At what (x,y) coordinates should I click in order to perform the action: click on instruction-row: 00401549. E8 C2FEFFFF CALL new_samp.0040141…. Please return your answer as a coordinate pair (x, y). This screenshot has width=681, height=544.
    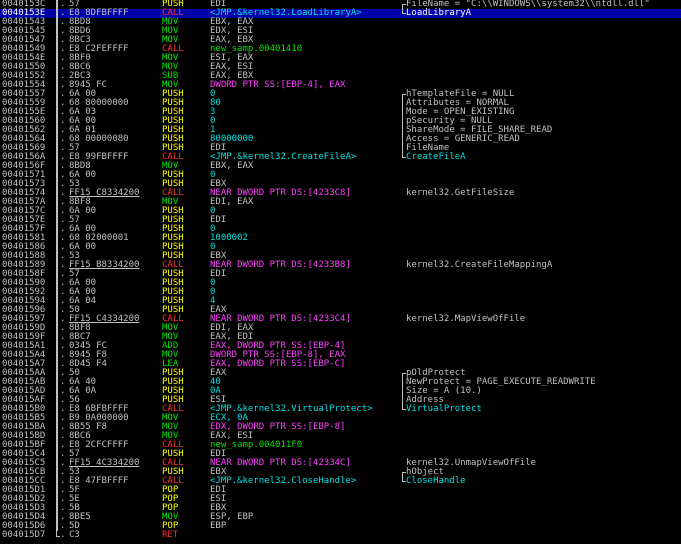
    Looking at the image, I should click on (340, 49).